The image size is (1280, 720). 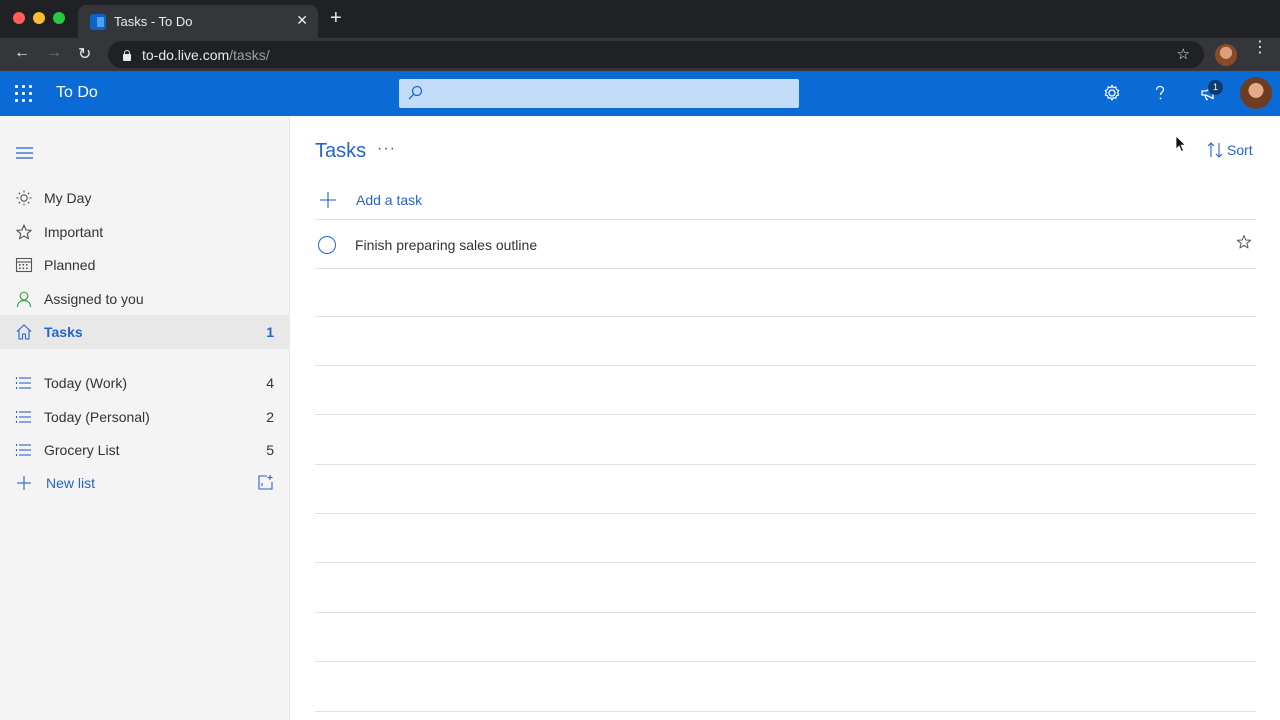 What do you see at coordinates (145, 232) in the screenshot?
I see `sidebar-item-important: Important` at bounding box center [145, 232].